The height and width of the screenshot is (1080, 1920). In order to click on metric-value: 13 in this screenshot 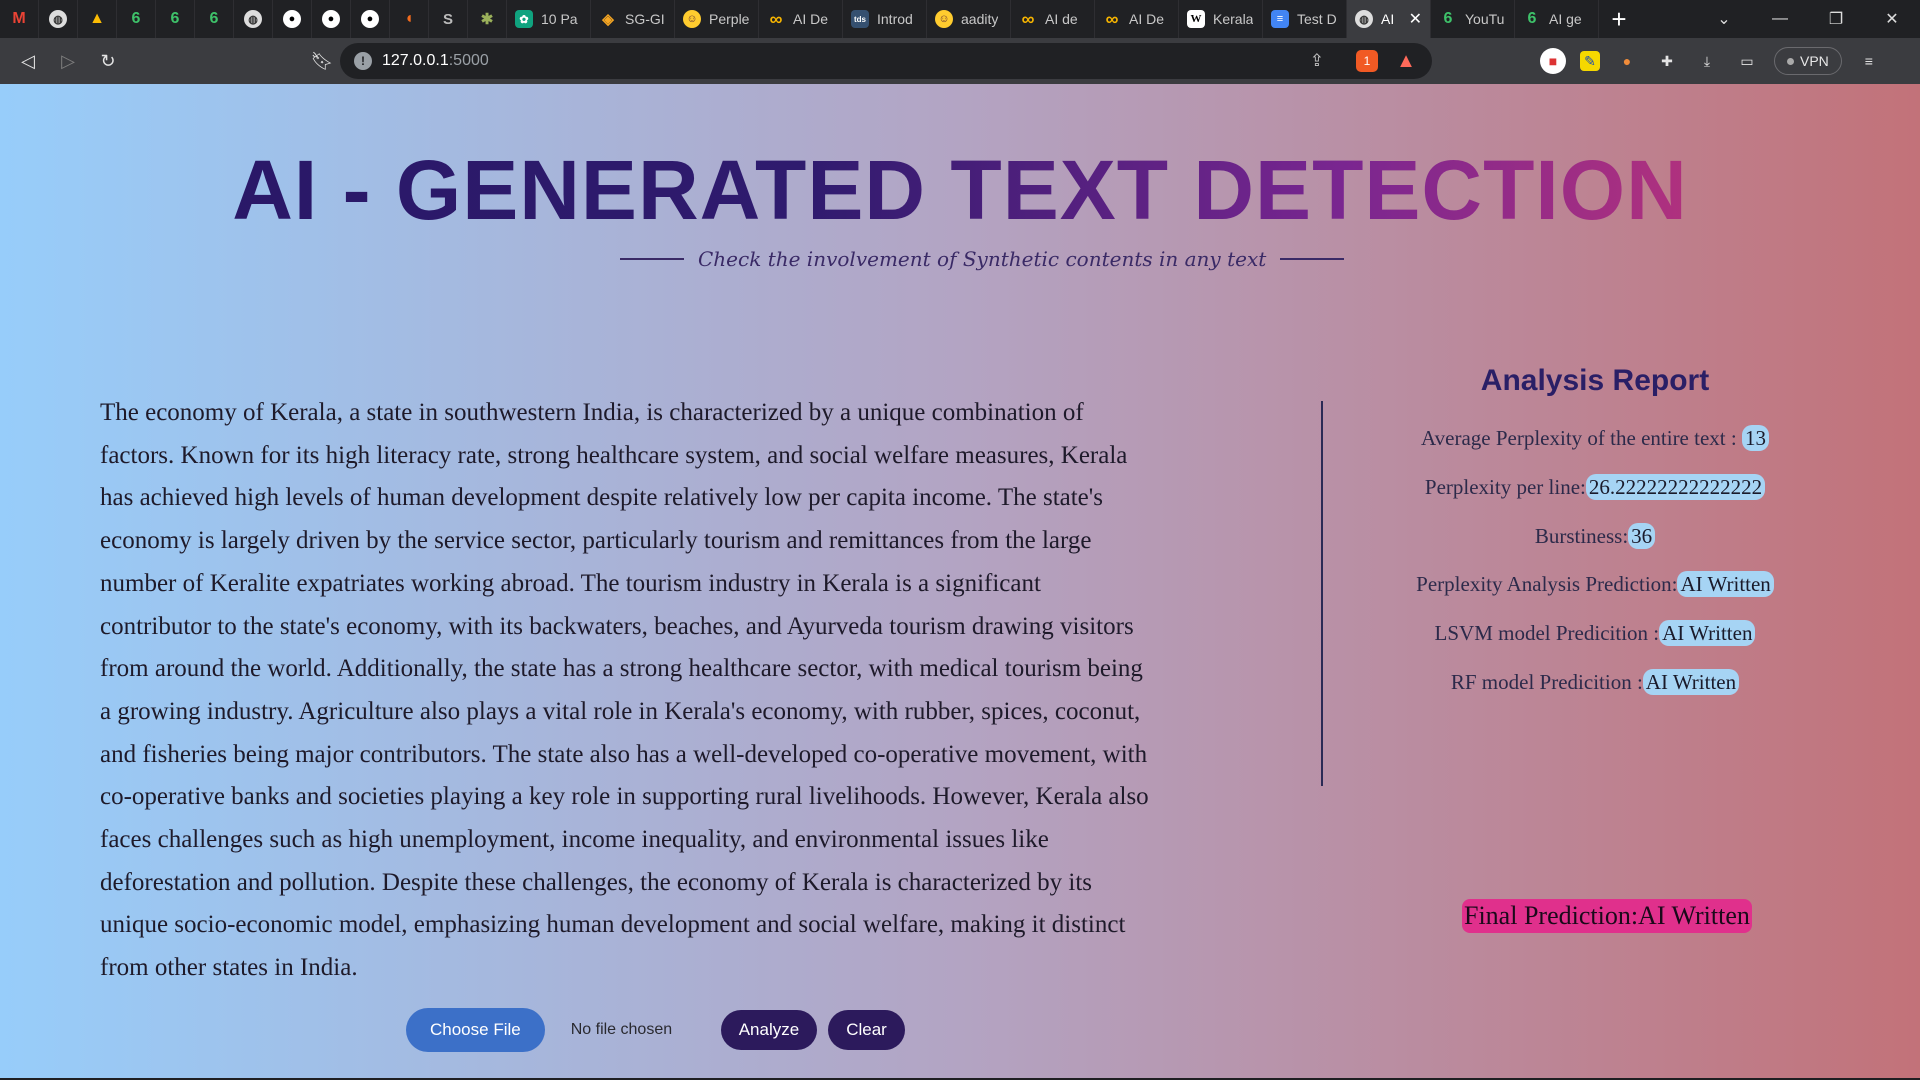, I will do `click(1755, 438)`.